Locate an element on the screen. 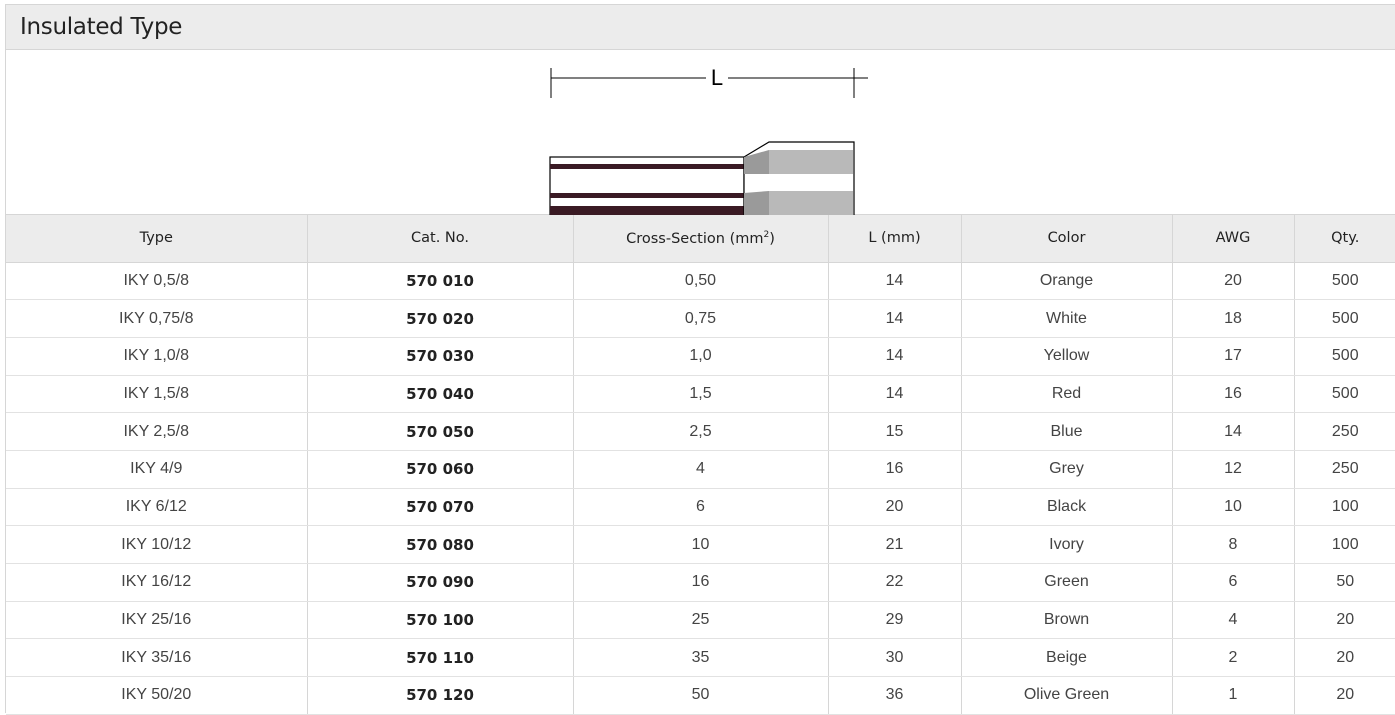  cell-cross-section: 4 is located at coordinates (701, 469).